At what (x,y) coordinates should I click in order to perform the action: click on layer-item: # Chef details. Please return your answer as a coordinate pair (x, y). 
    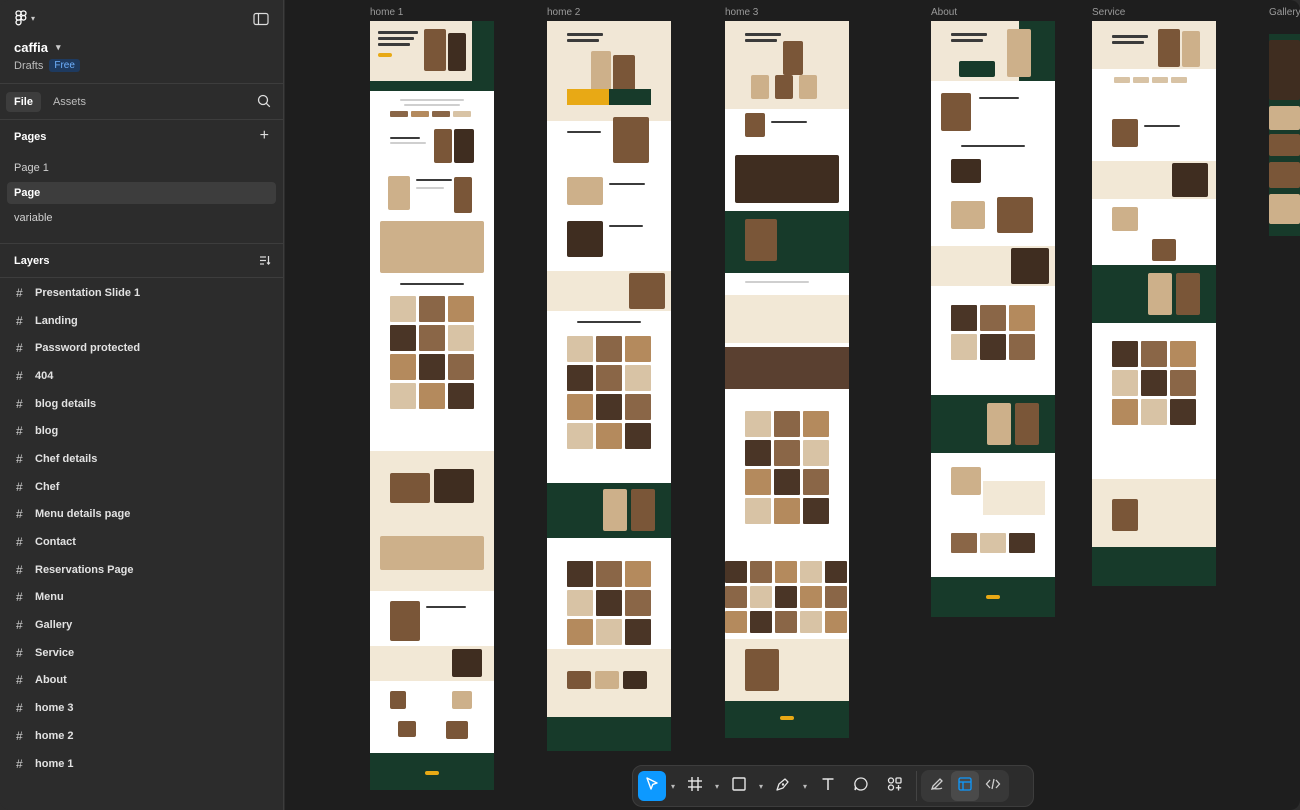
    Looking at the image, I should click on (141, 459).